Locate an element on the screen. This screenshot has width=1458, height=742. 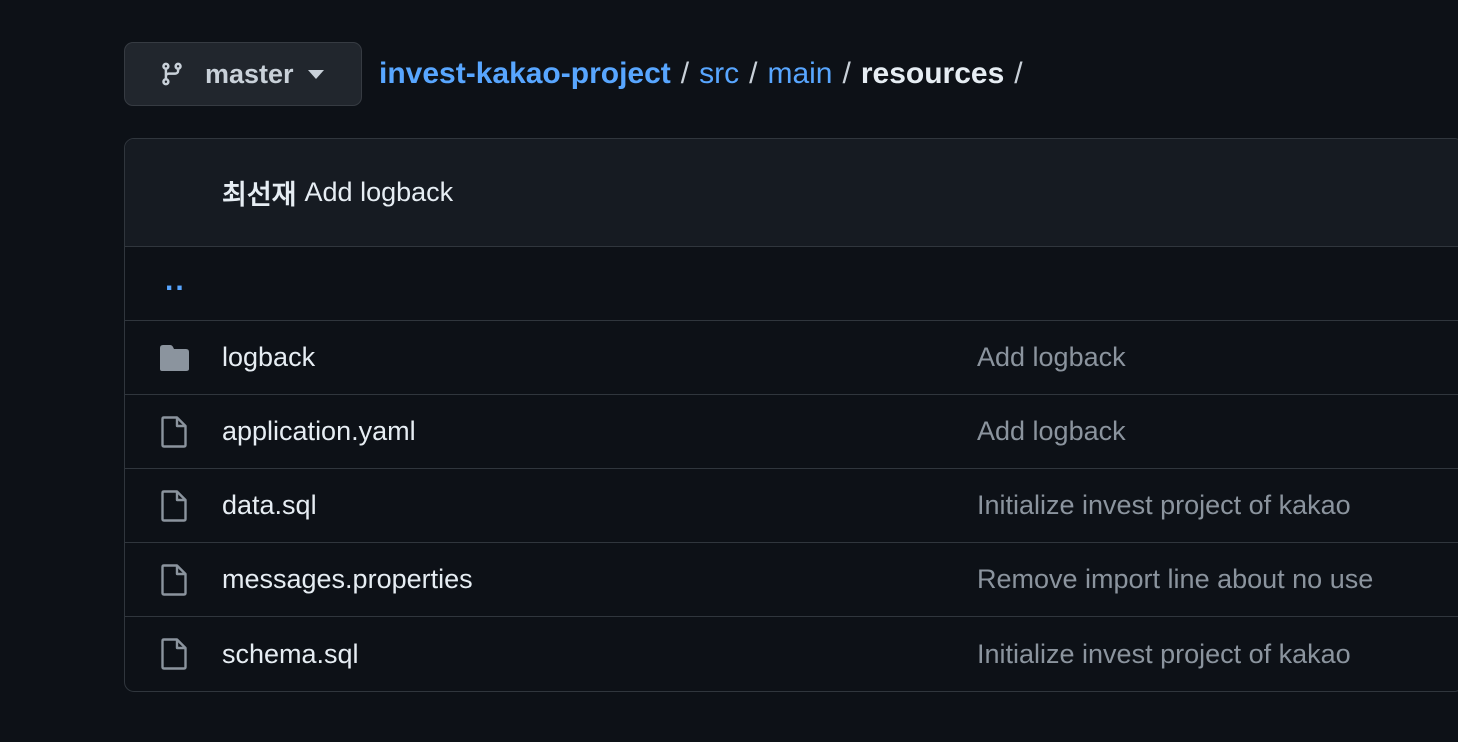
file-name-link: logback is located at coordinates (268, 357).